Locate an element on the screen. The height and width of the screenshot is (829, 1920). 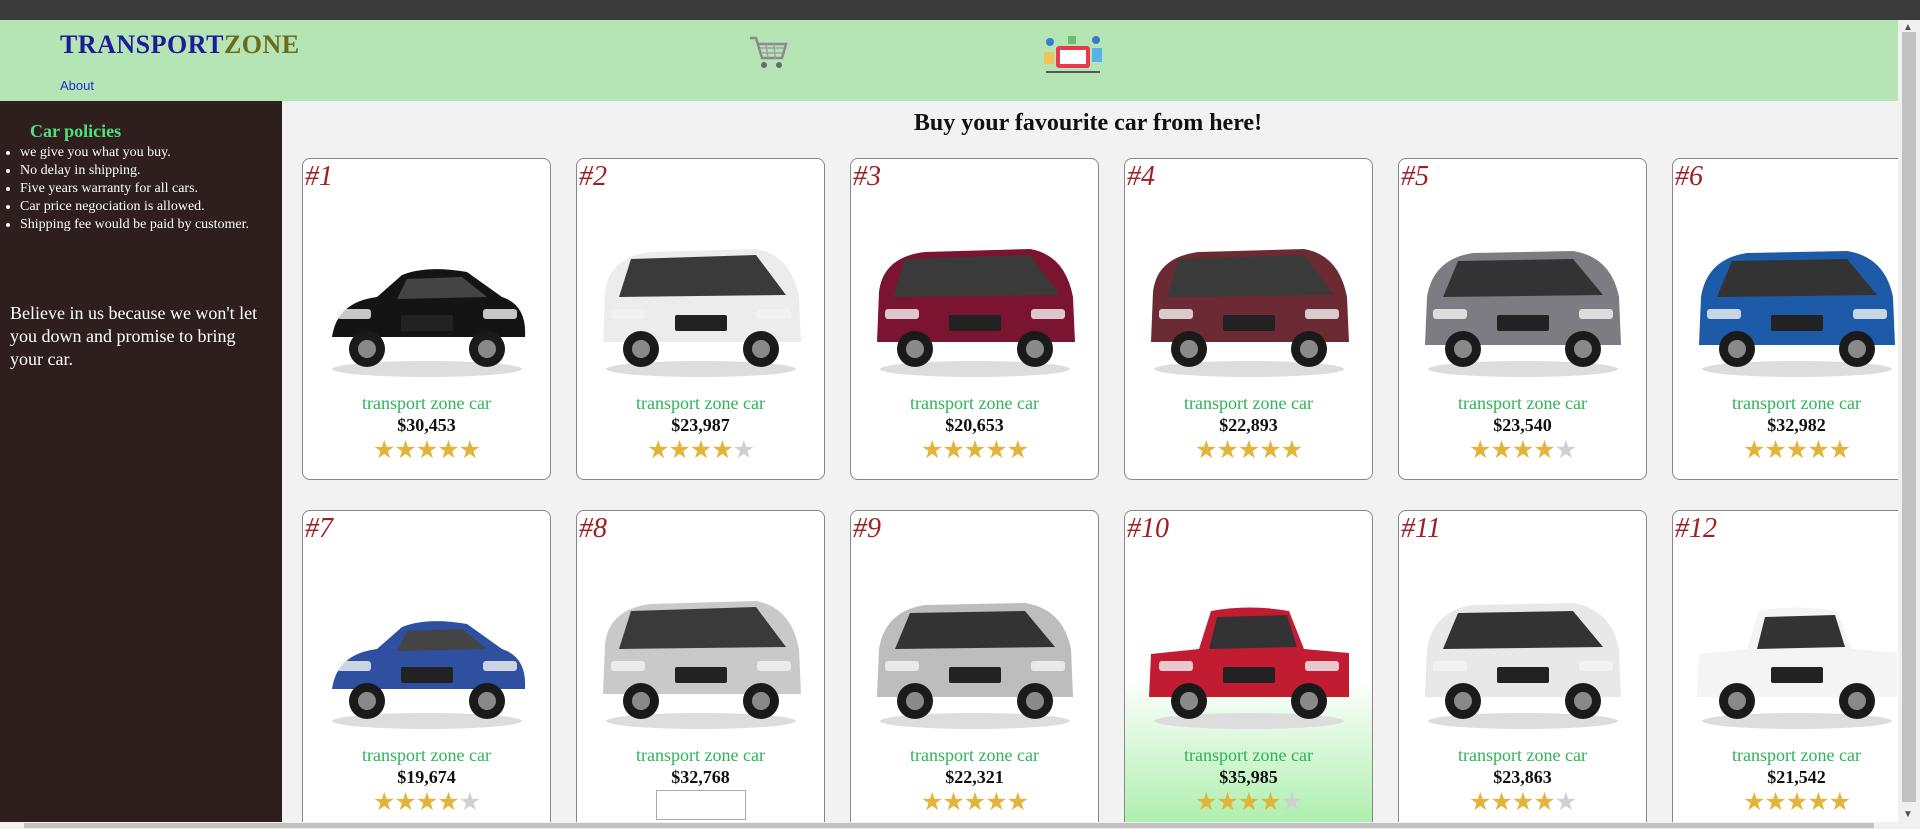
car-card: #10 transport zone car $35,985 ★★★★★ is located at coordinates (1248, 666).